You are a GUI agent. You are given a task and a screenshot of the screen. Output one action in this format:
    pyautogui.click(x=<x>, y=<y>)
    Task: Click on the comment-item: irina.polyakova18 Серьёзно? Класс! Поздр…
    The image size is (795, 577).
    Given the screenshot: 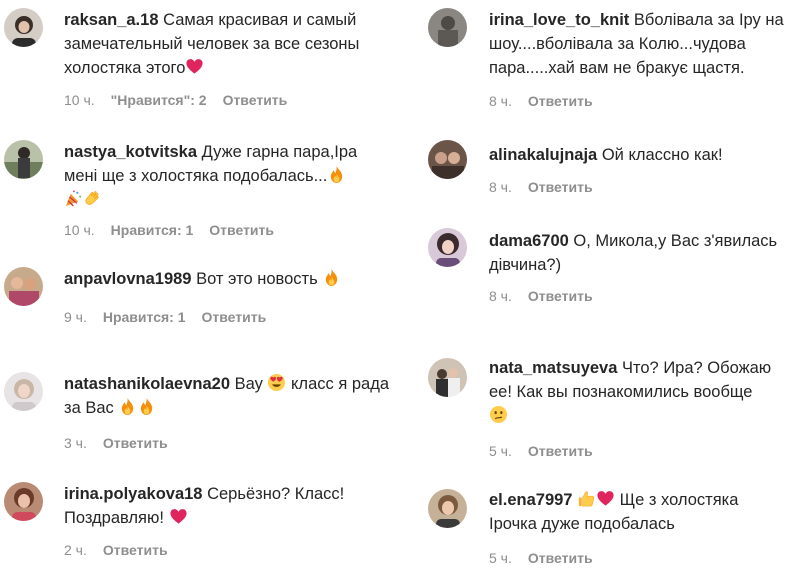 What is the action you would take?
    pyautogui.click(x=200, y=522)
    